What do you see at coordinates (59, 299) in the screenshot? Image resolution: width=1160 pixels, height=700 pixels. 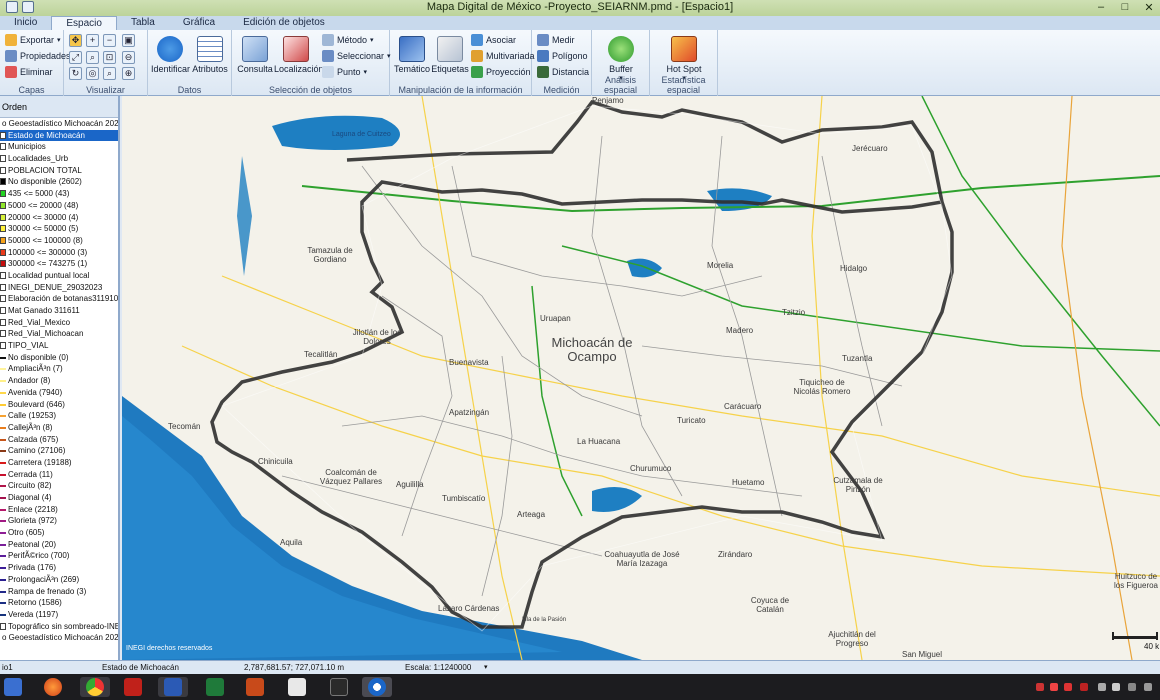 I see `layer-item: Elaboración de botanas311910` at bounding box center [59, 299].